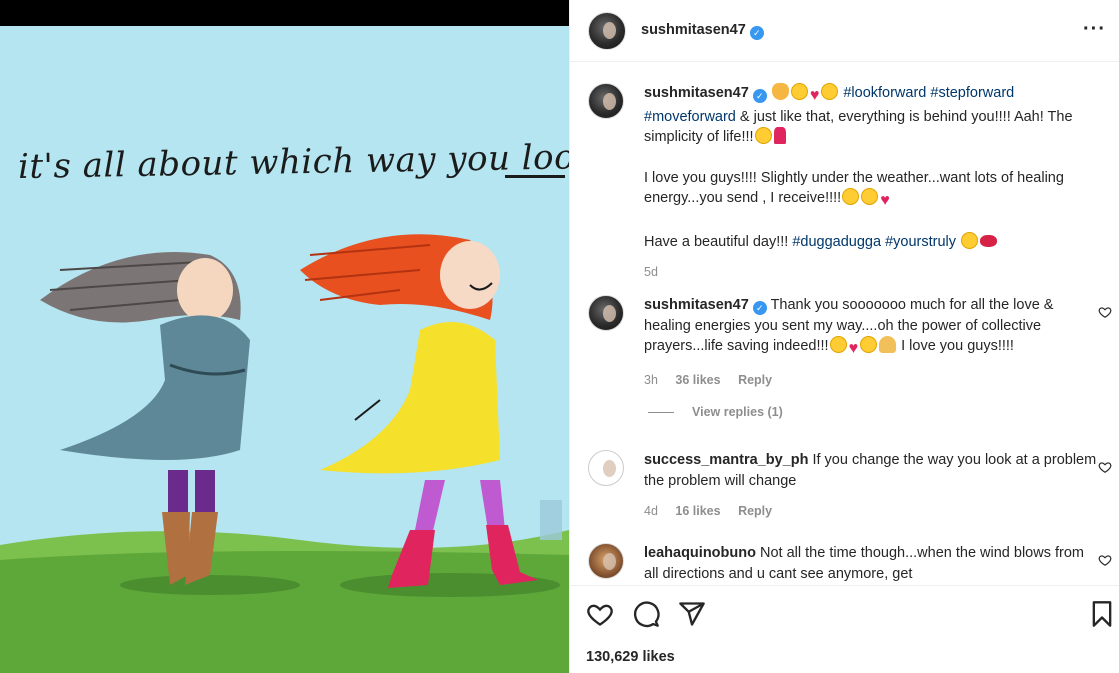 This screenshot has width=1119, height=673. Describe the element at coordinates (692, 614) in the screenshot. I see `share-icon` at that location.